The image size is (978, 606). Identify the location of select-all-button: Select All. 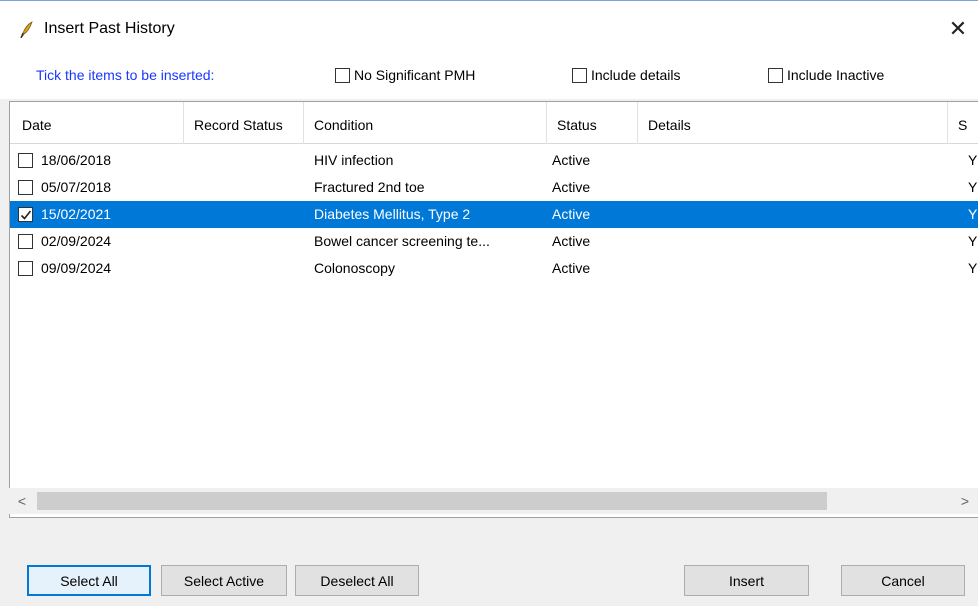
(89, 580).